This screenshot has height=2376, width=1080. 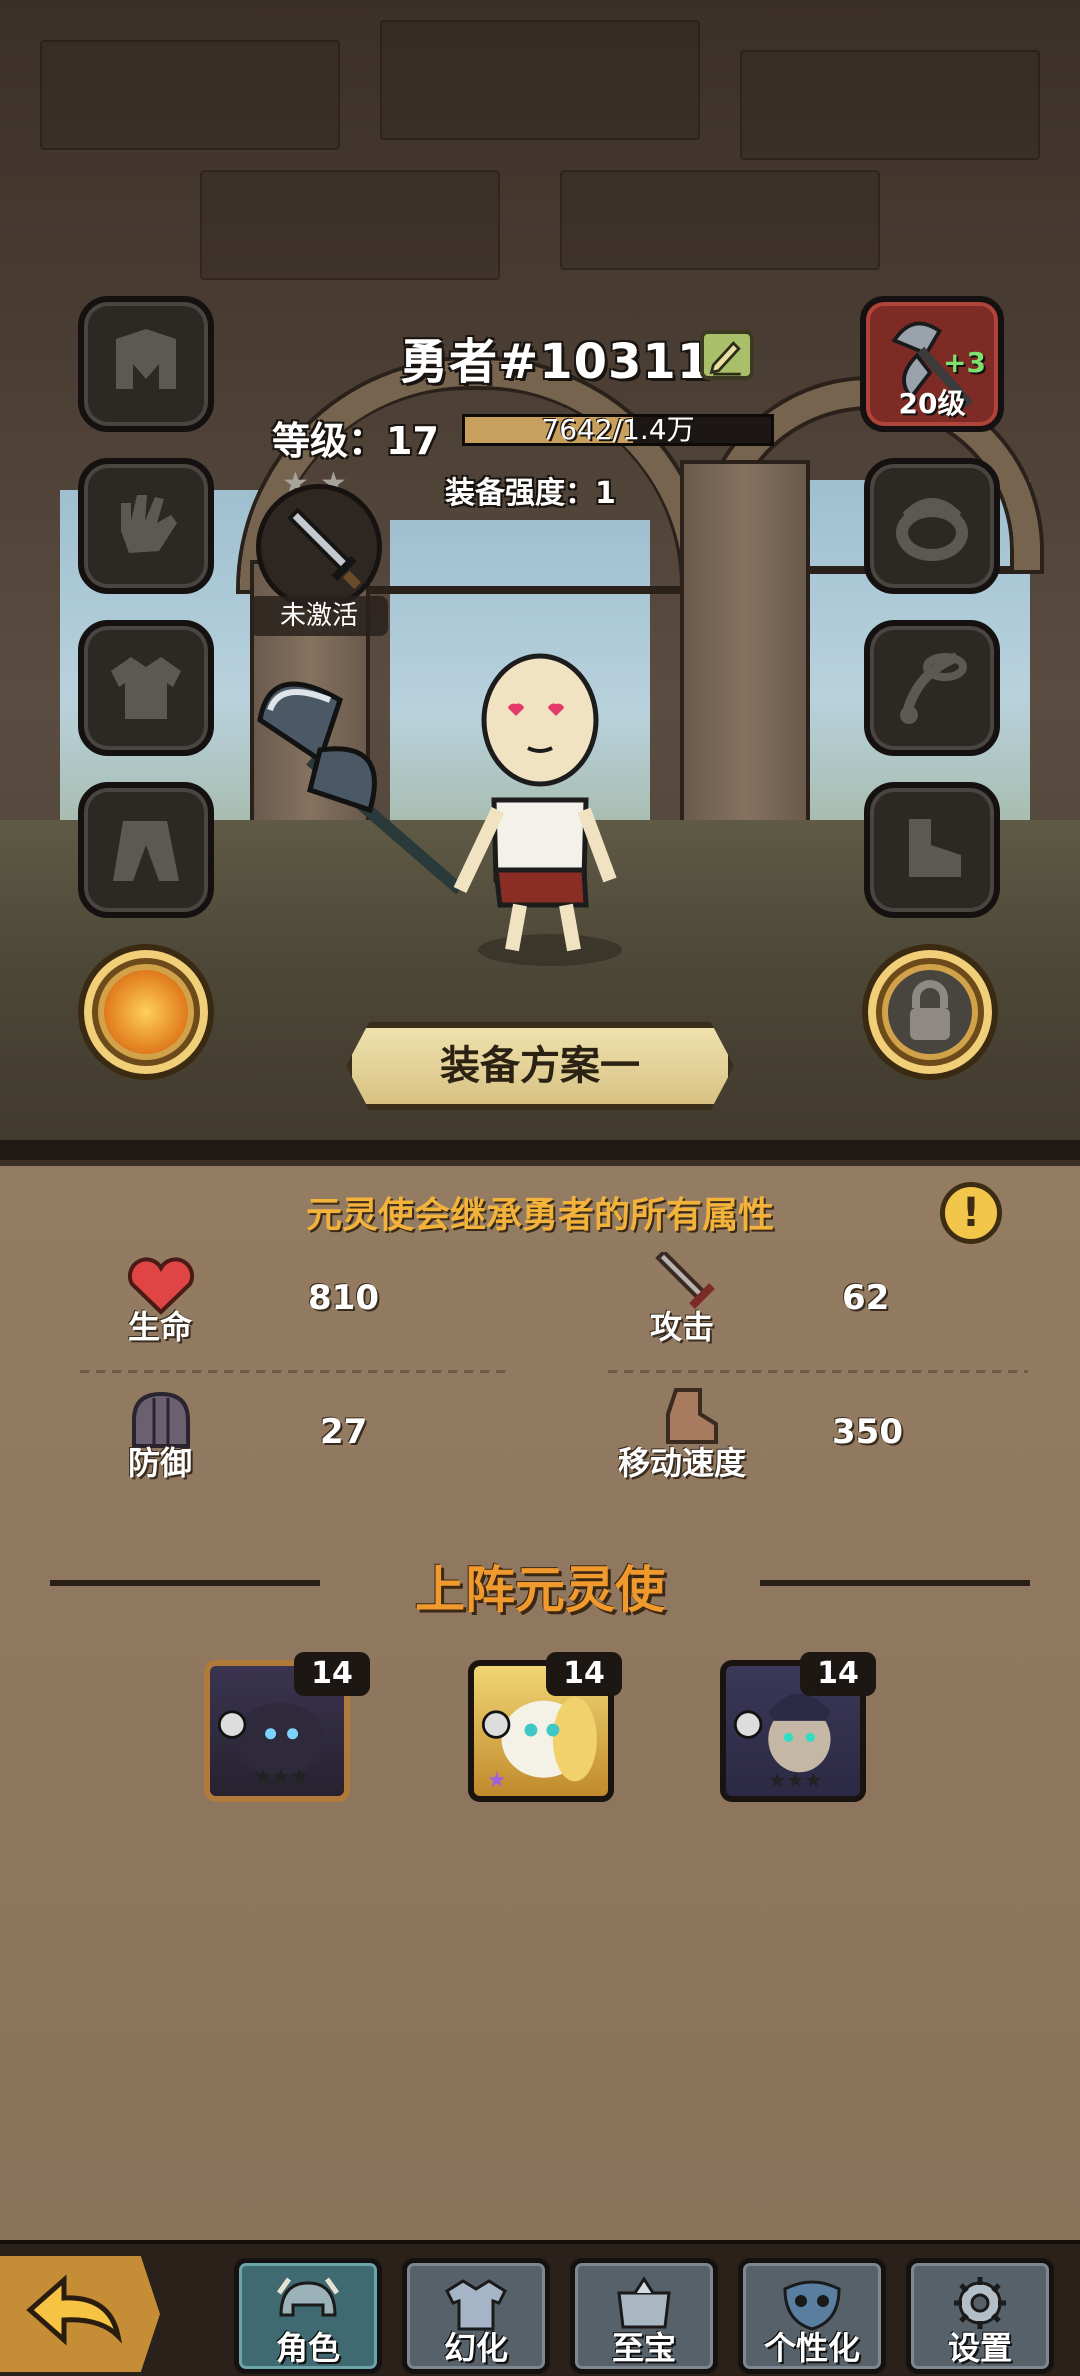 I want to click on weapon-level: 20级, so click(x=932, y=403).